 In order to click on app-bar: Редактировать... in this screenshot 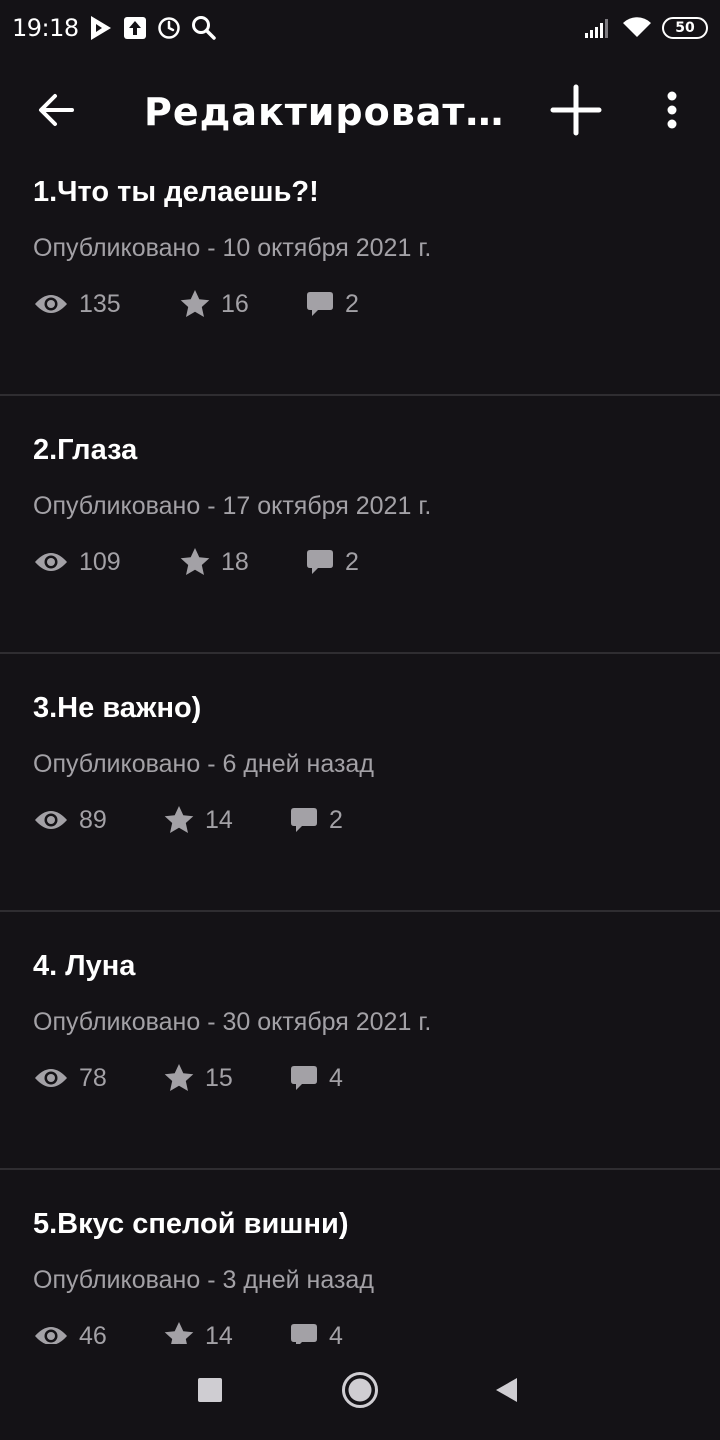, I will do `click(360, 112)`.